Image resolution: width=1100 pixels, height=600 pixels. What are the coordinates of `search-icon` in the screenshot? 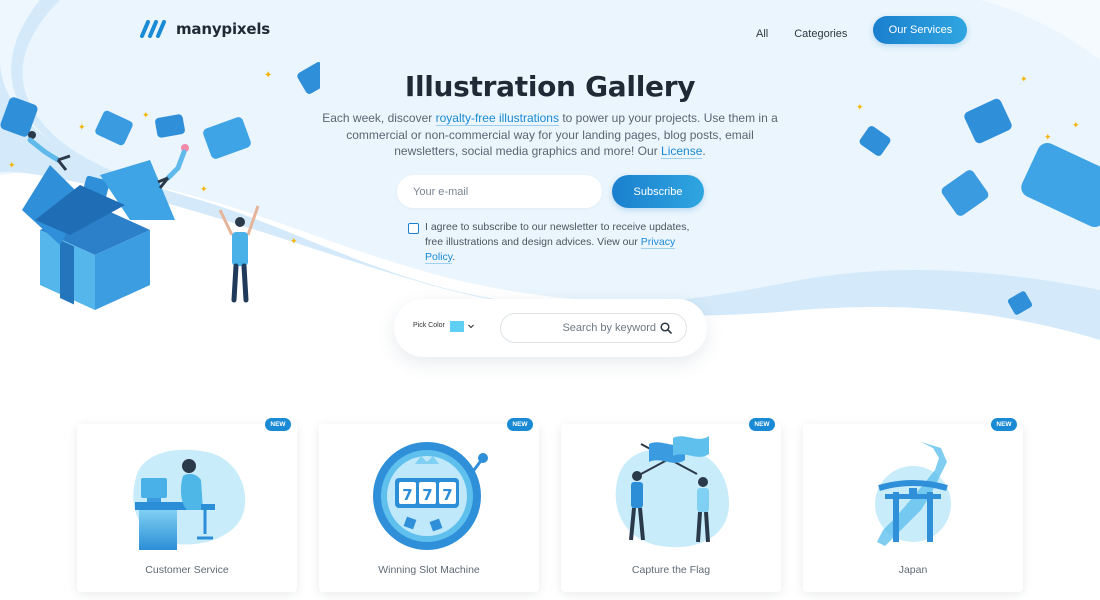 It's located at (666, 328).